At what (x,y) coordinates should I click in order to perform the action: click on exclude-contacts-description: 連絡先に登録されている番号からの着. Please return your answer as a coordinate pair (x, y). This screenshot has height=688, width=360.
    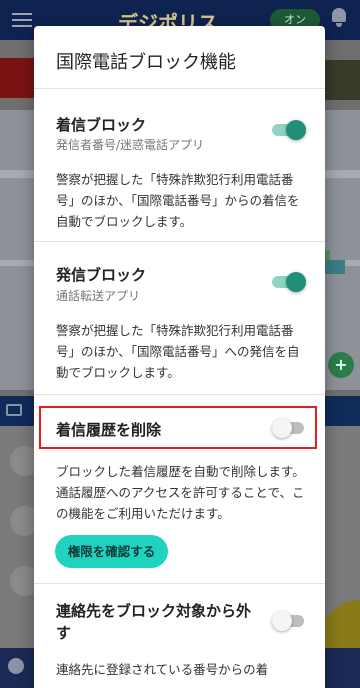
    Looking at the image, I should click on (162, 669).